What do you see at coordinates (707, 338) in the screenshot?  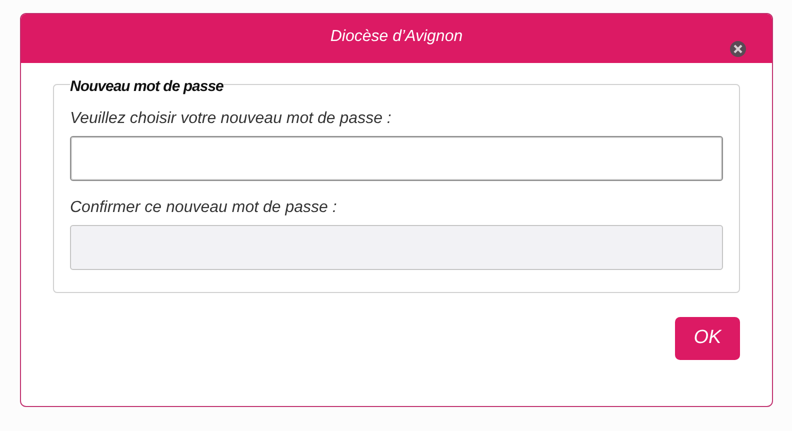 I see `ok-button: OK` at bounding box center [707, 338].